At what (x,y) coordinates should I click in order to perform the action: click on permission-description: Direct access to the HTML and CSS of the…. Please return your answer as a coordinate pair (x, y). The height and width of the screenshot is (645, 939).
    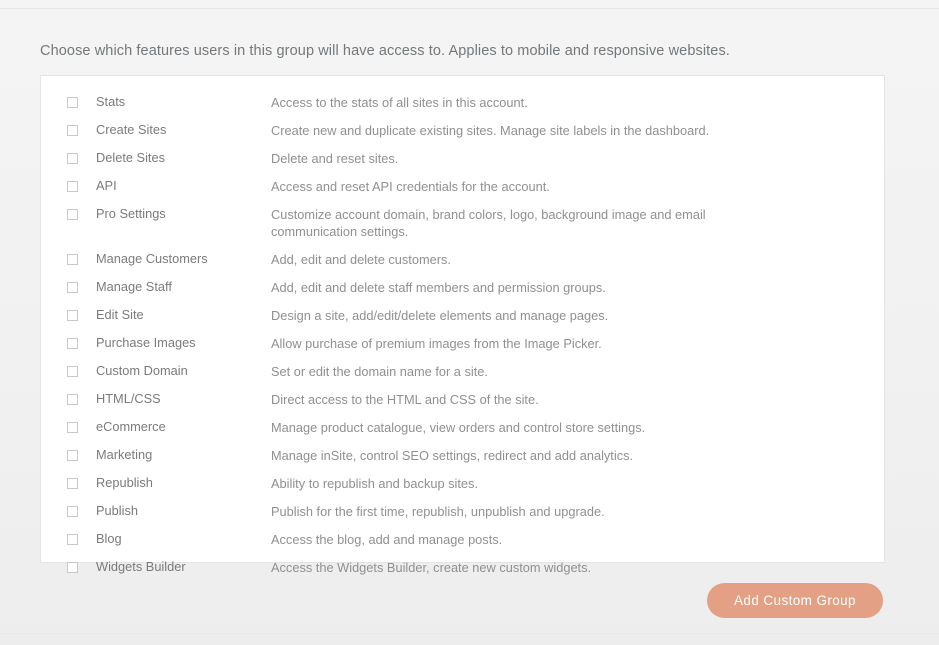
    Looking at the image, I should click on (405, 399).